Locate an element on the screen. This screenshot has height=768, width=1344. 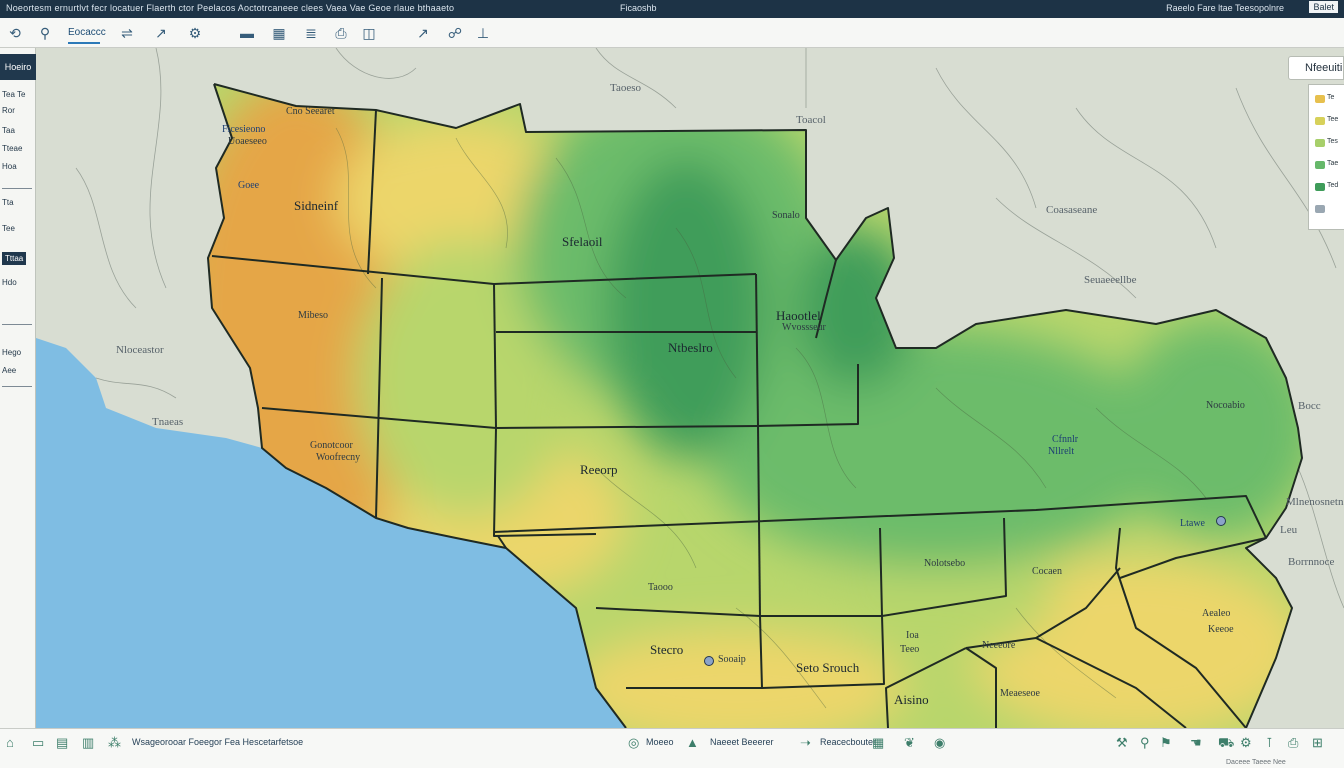
title-bar-links: Raeelo Fare ltae Teesopolnre is located at coordinates (1225, 8).